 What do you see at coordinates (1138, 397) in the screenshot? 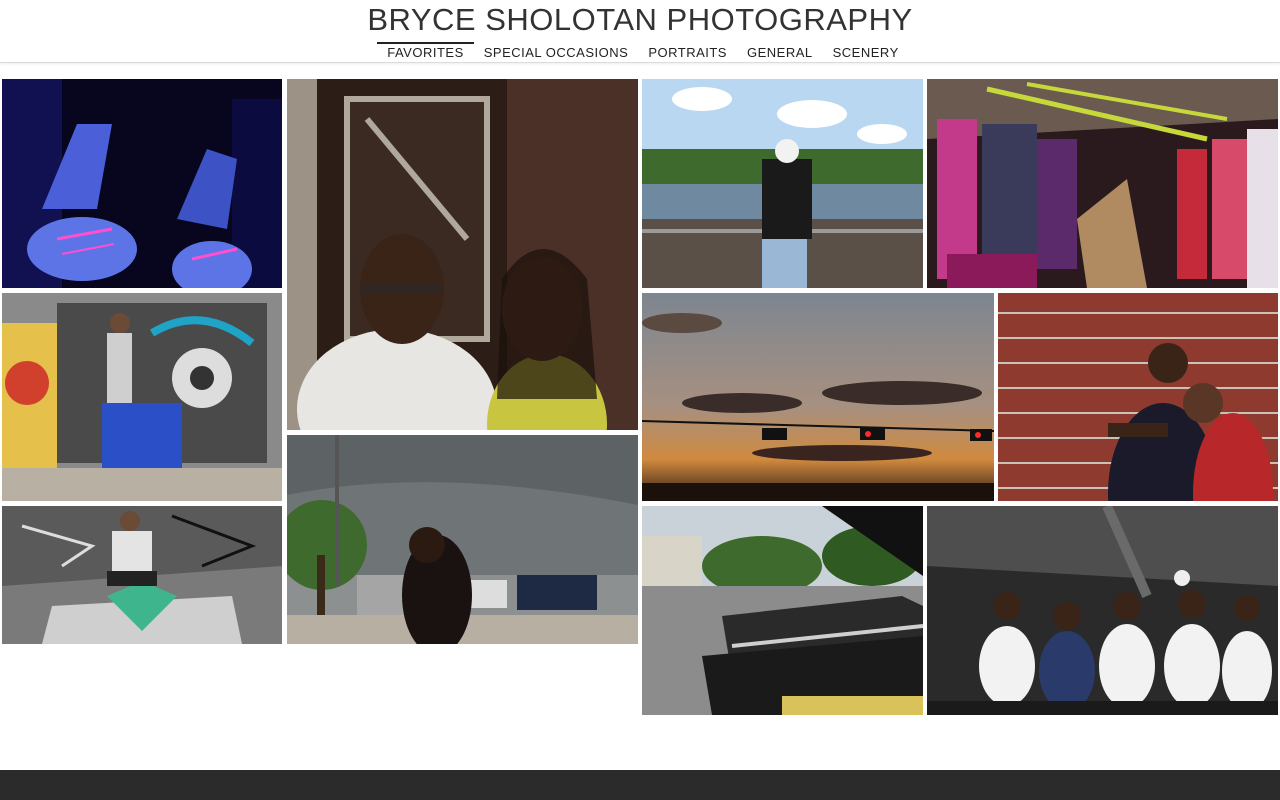
I see `gallery-photo-brick-wall-couple` at bounding box center [1138, 397].